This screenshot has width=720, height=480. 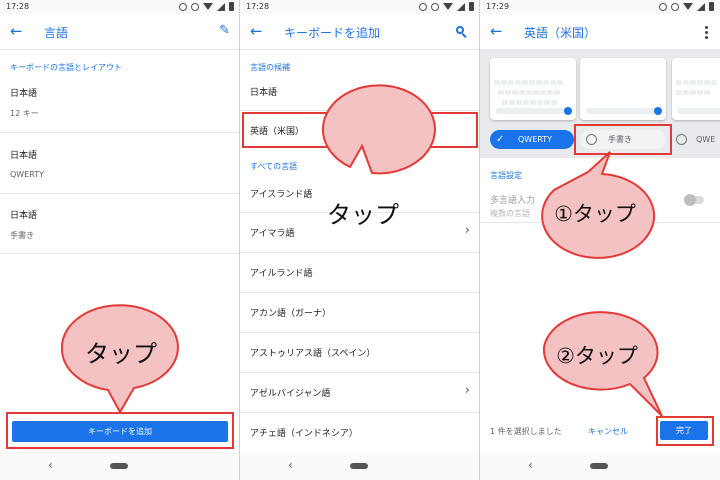 What do you see at coordinates (597, 356) in the screenshot?
I see `callout-text-2: ②タップ` at bounding box center [597, 356].